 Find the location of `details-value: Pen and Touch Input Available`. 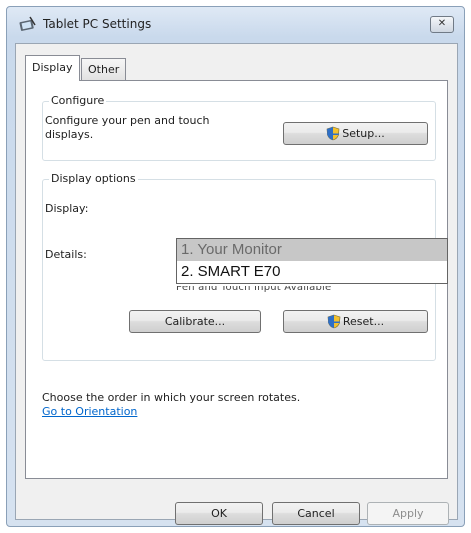

details-value: Pen and Touch Input Available is located at coordinates (254, 289).